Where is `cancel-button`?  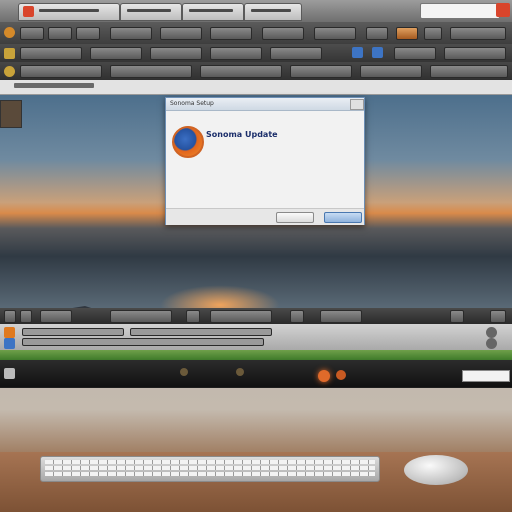 cancel-button is located at coordinates (295, 217).